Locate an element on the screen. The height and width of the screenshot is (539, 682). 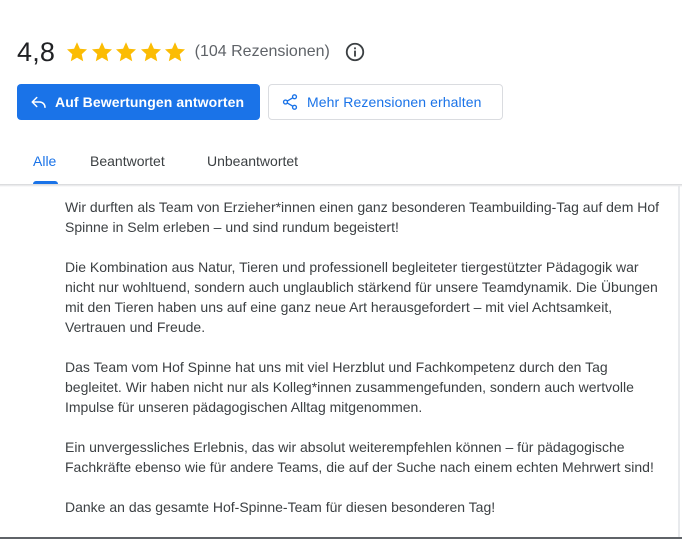
tab-label: Unbeantwortet is located at coordinates (253, 161).